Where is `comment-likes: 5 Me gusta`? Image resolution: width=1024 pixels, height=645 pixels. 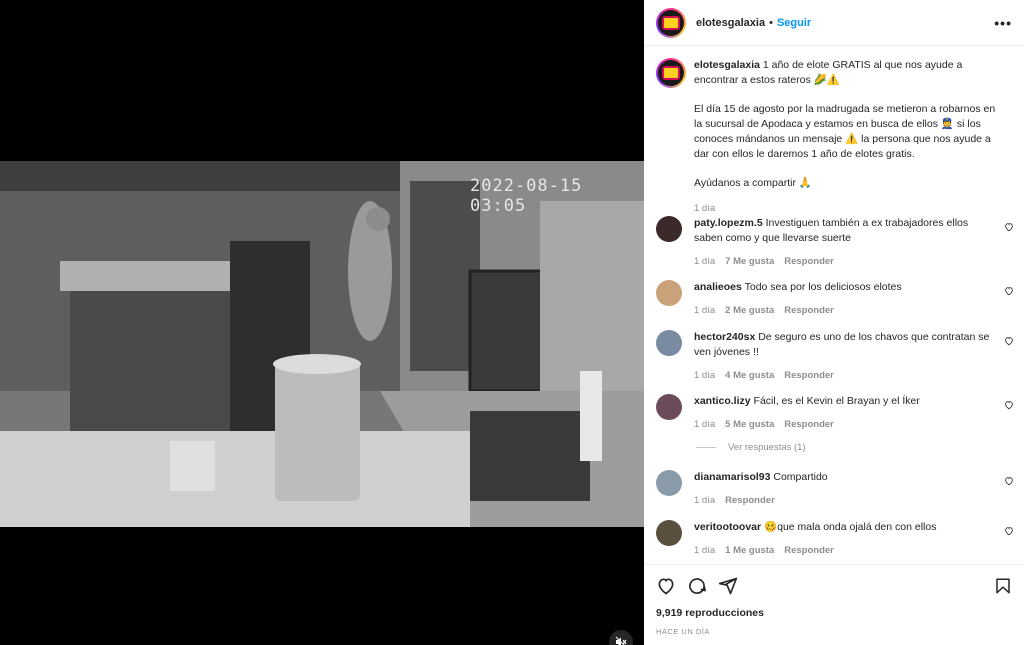 comment-likes: 5 Me gusta is located at coordinates (749, 424).